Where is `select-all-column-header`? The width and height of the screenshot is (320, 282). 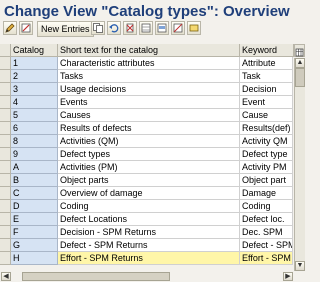
select-all-column-header is located at coordinates (5, 50).